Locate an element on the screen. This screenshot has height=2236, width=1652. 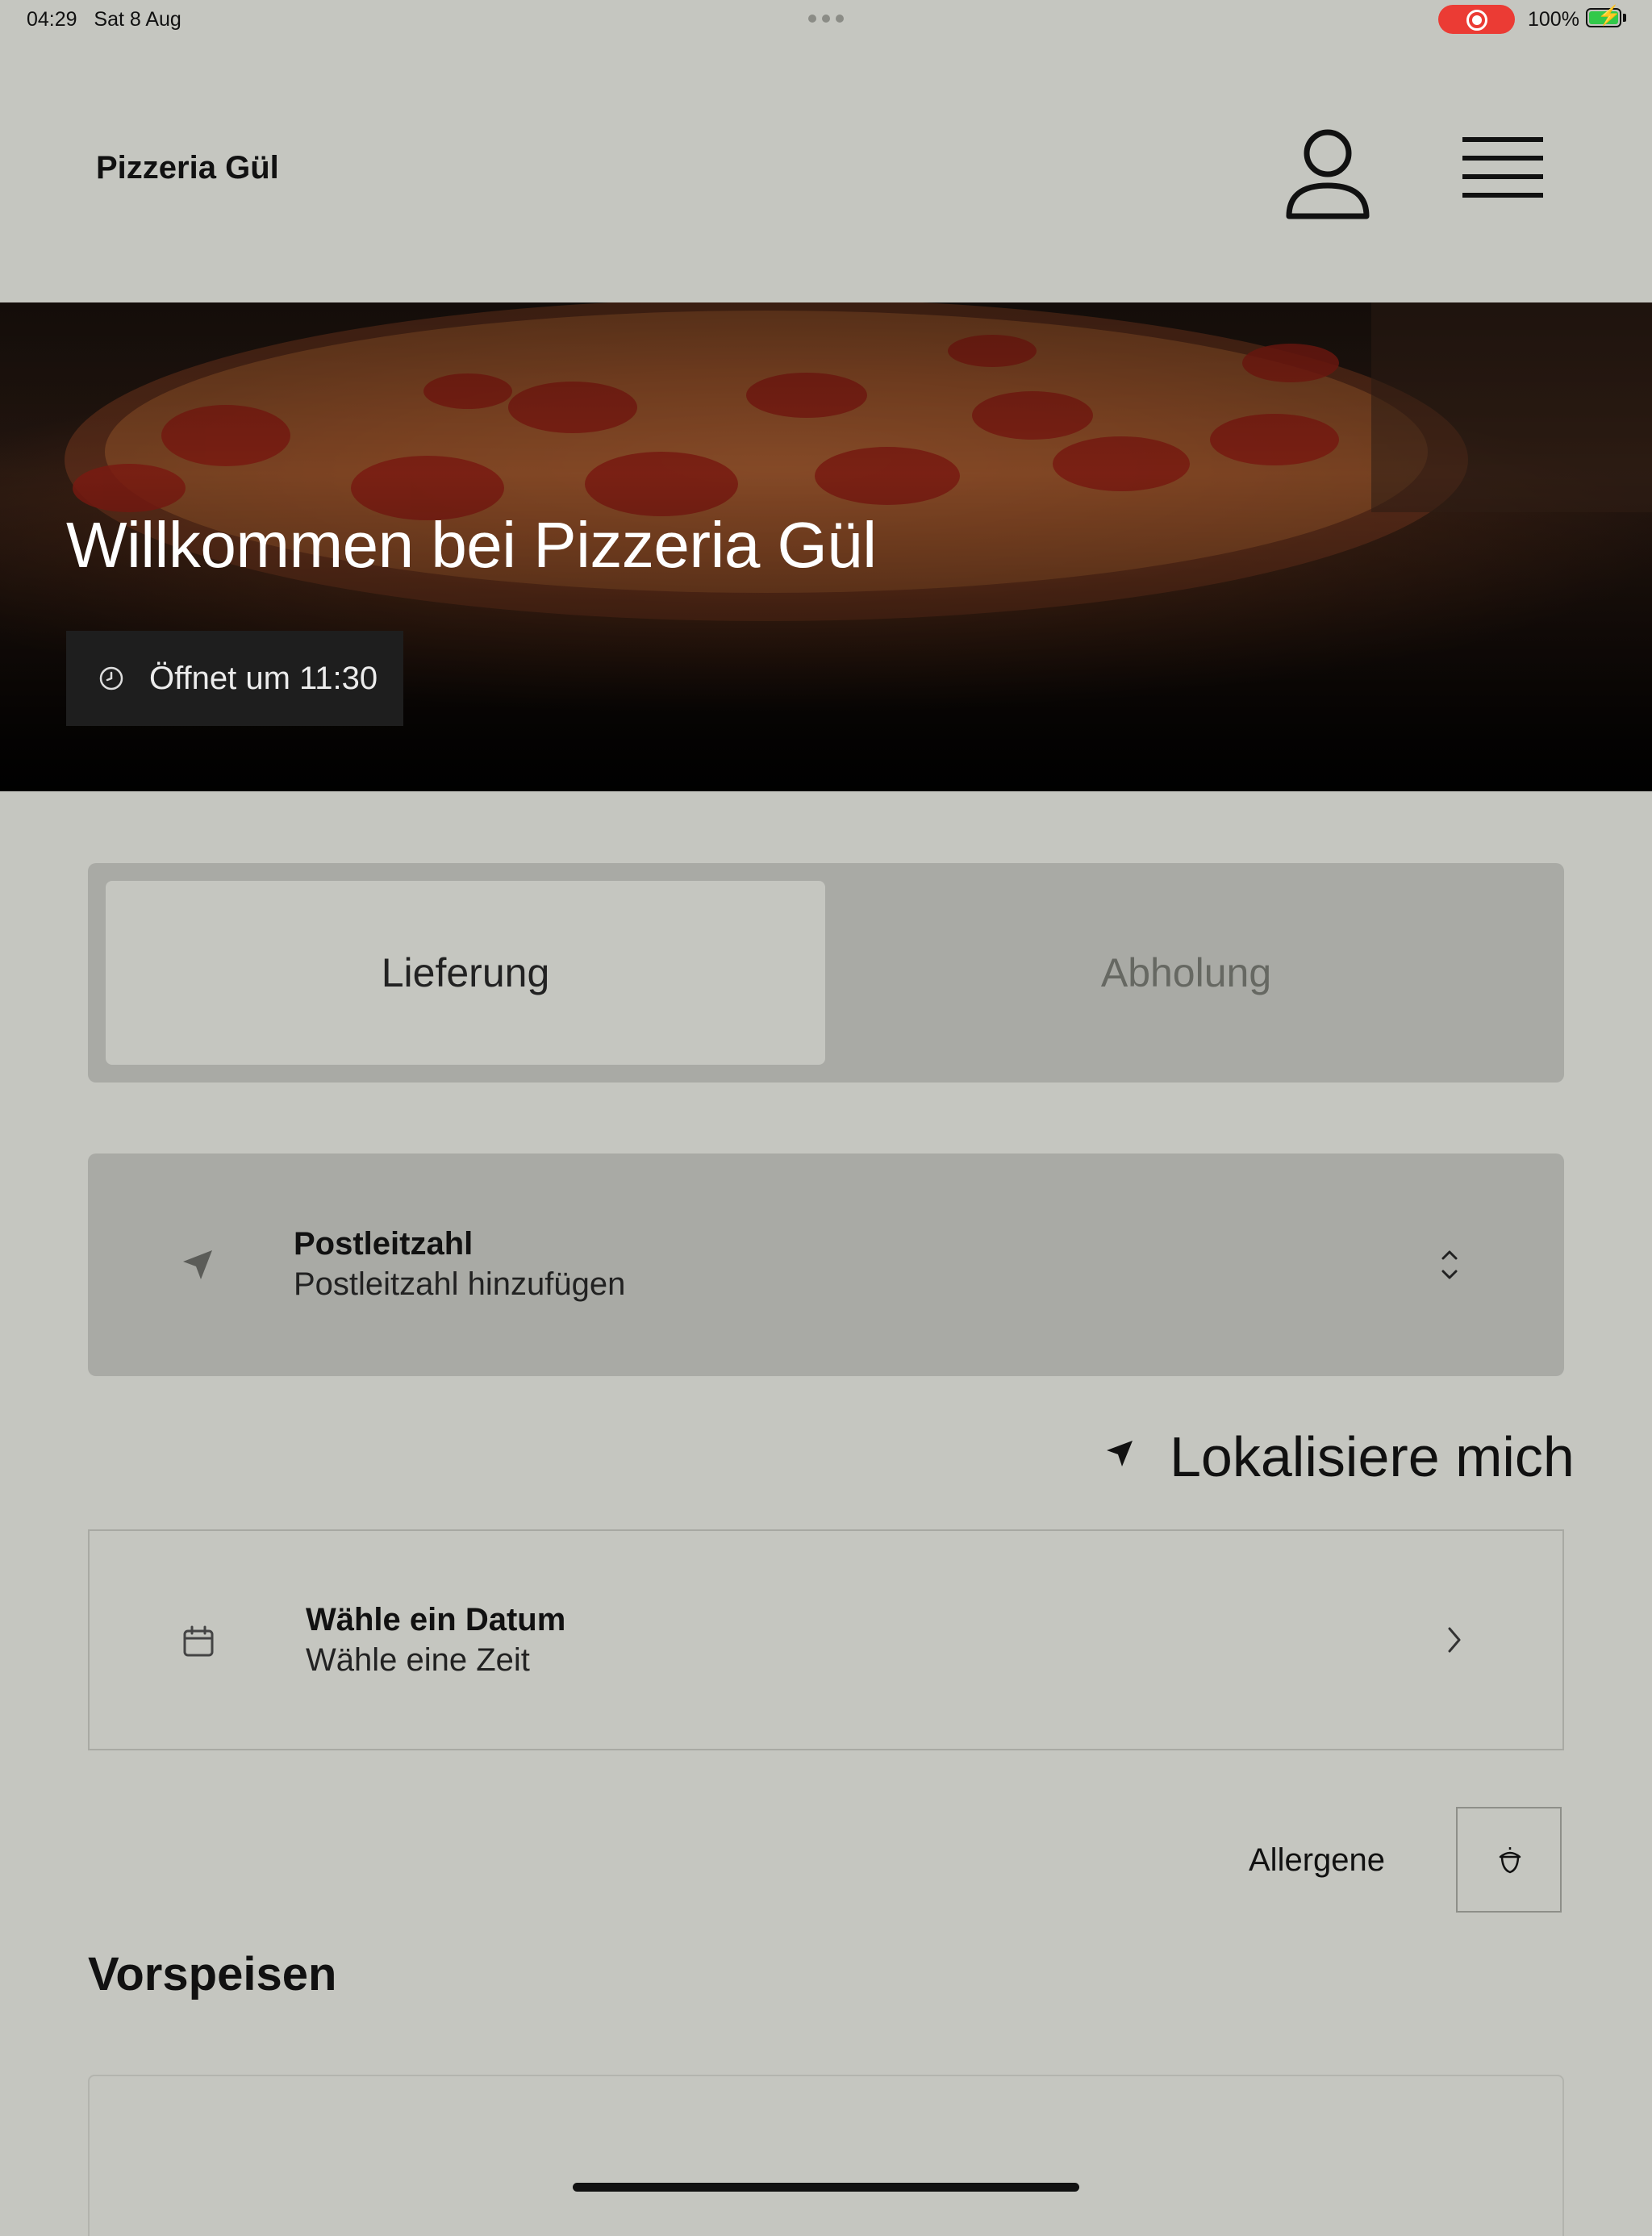
schedule-selector: Wähle ein Datum Wähle eine Zeit is located at coordinates (826, 1639).